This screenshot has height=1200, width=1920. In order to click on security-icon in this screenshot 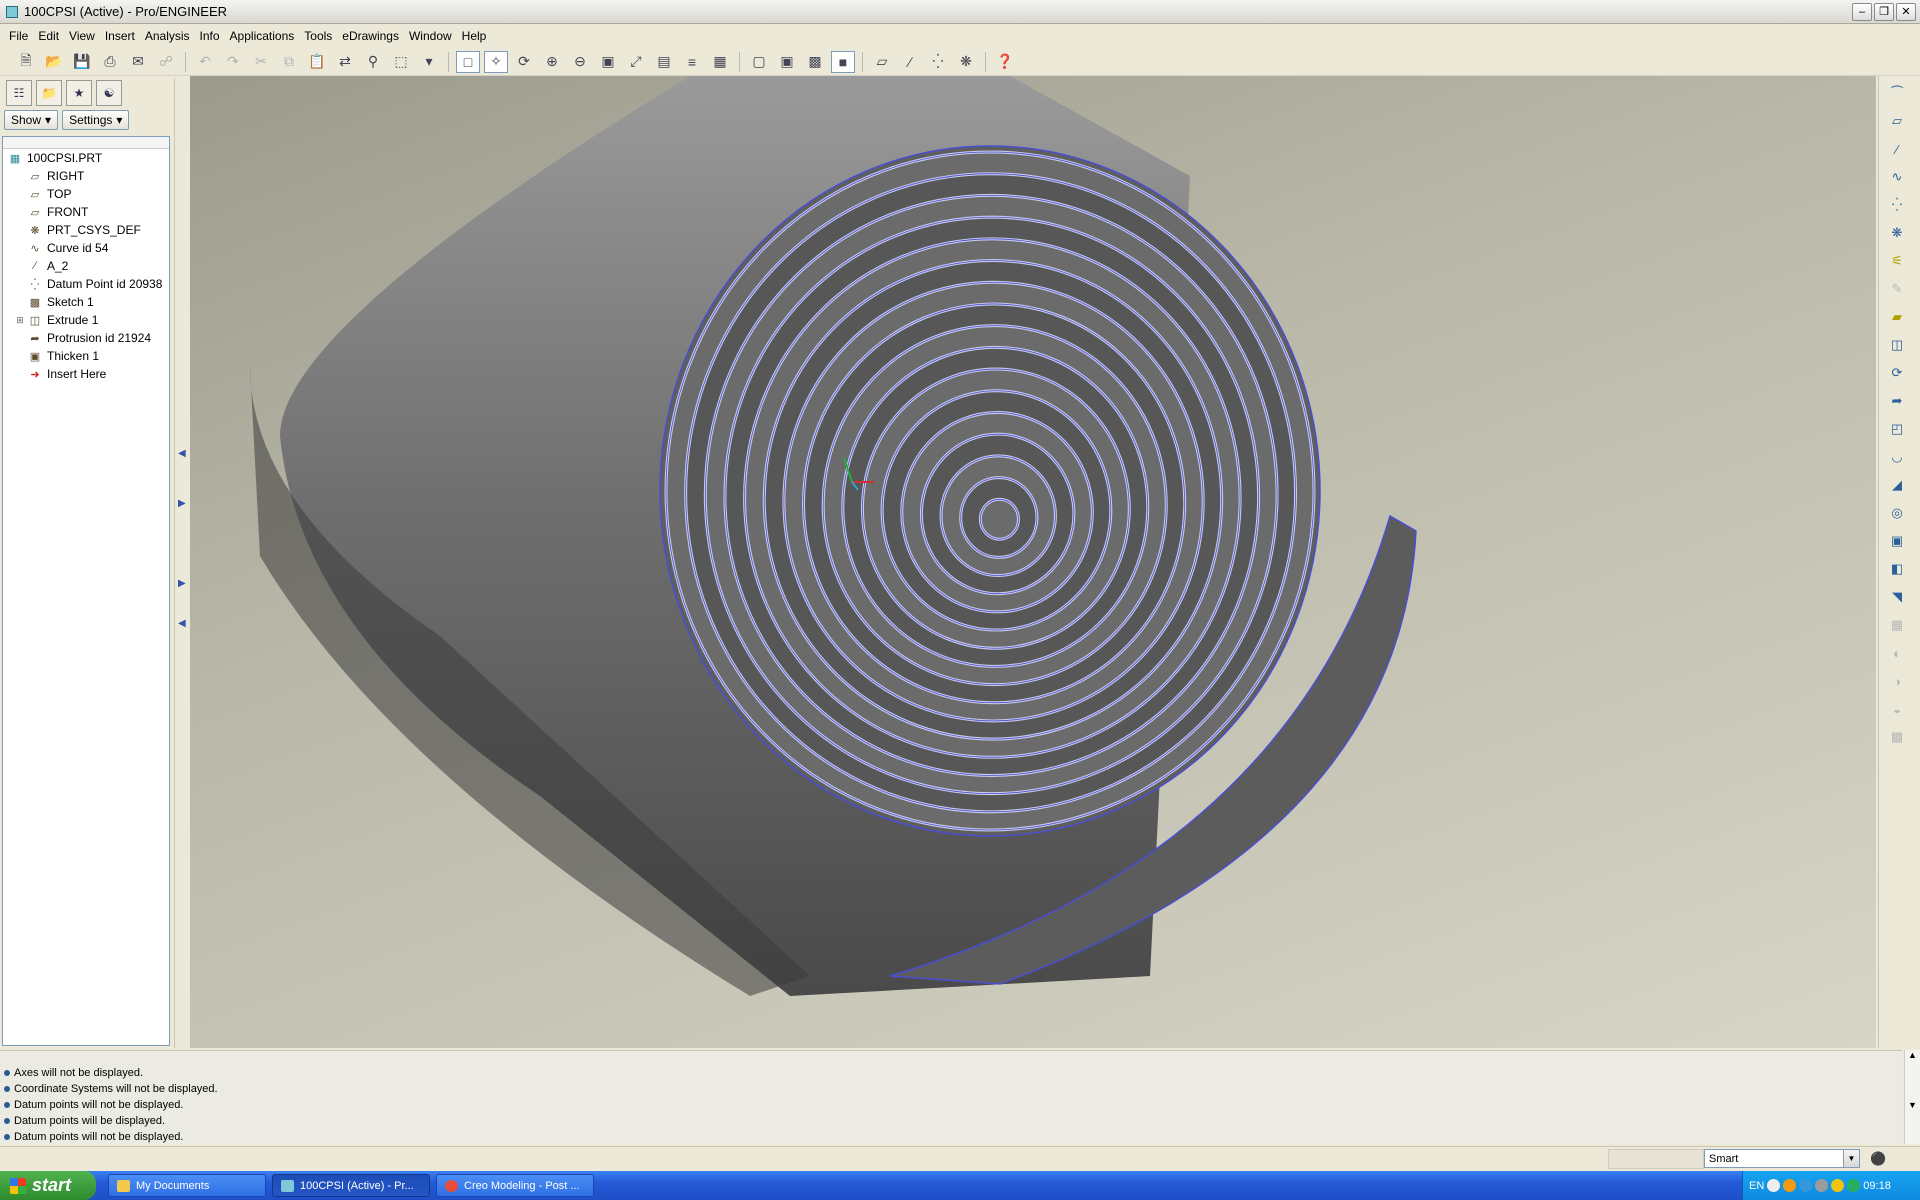, I will do `click(1790, 1185)`.